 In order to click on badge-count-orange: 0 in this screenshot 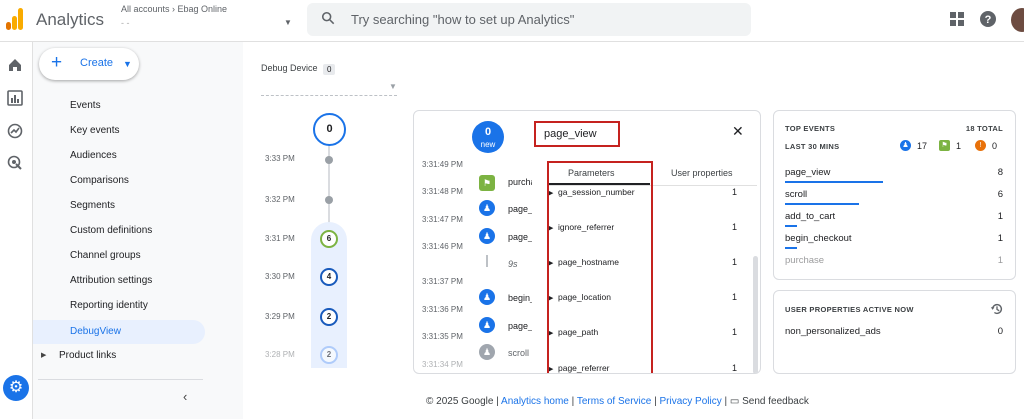, I will do `click(995, 146)`.